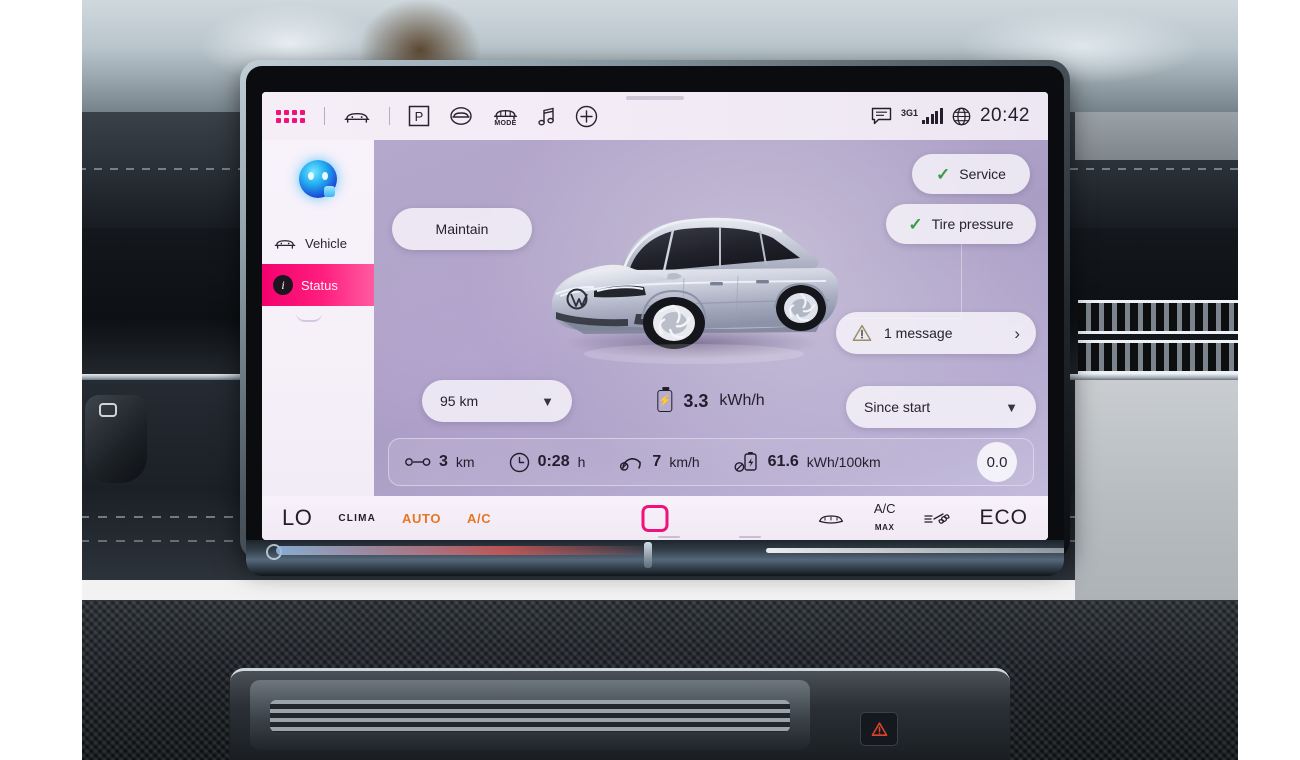 This screenshot has width=1300, height=760. I want to click on music-note-icon, so click(547, 116).